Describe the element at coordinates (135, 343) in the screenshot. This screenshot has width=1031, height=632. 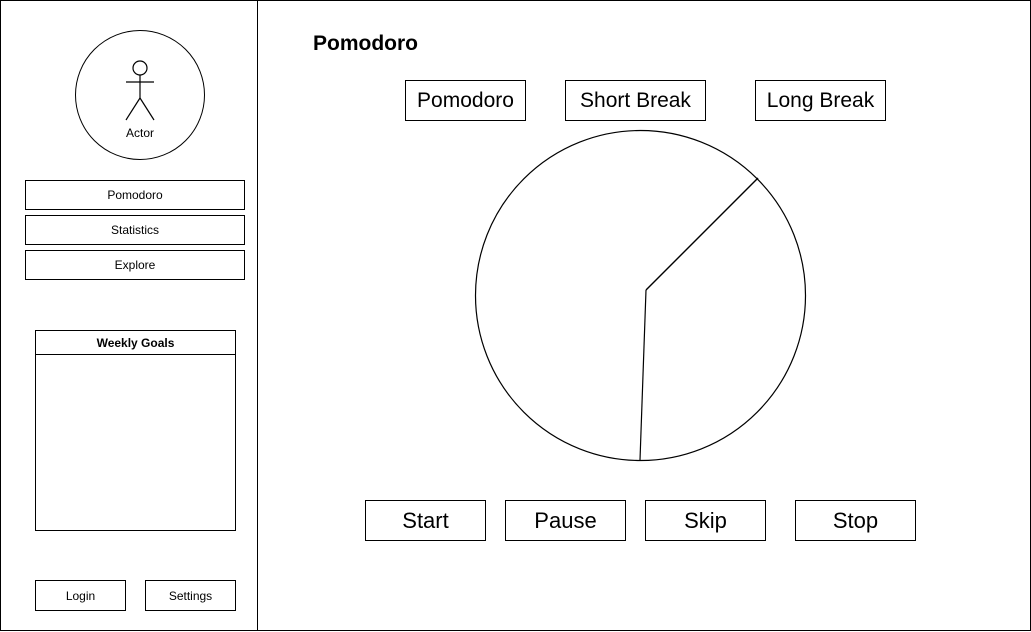
I see `weekly-goals-title: Weekly Goals` at that location.